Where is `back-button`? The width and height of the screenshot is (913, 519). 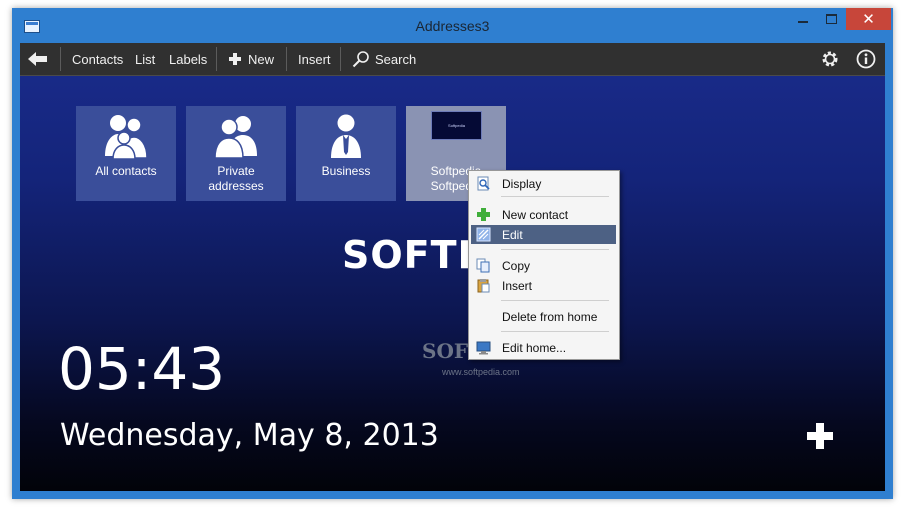 back-button is located at coordinates (38, 59).